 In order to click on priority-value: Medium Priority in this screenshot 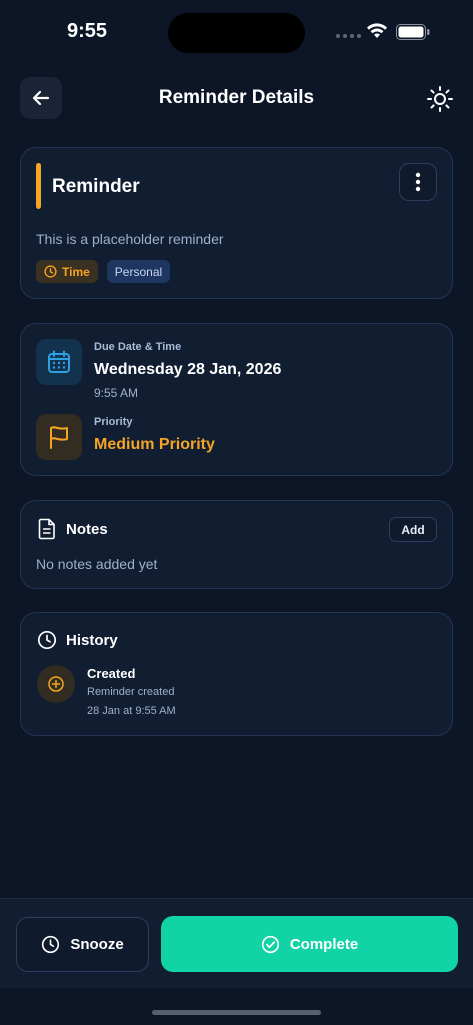, I will do `click(154, 444)`.